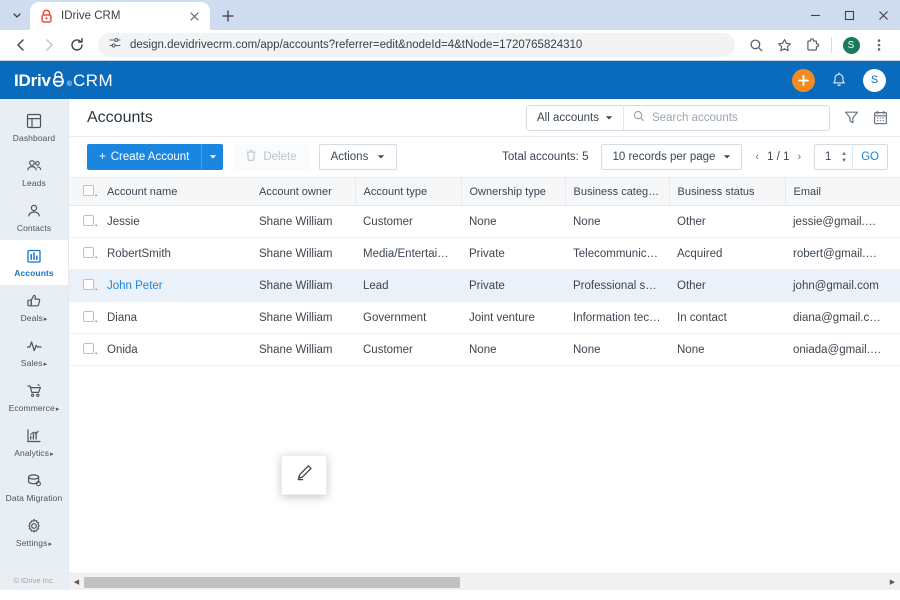  What do you see at coordinates (727, 317) in the screenshot?
I see `cell-business-status: In contact` at bounding box center [727, 317].